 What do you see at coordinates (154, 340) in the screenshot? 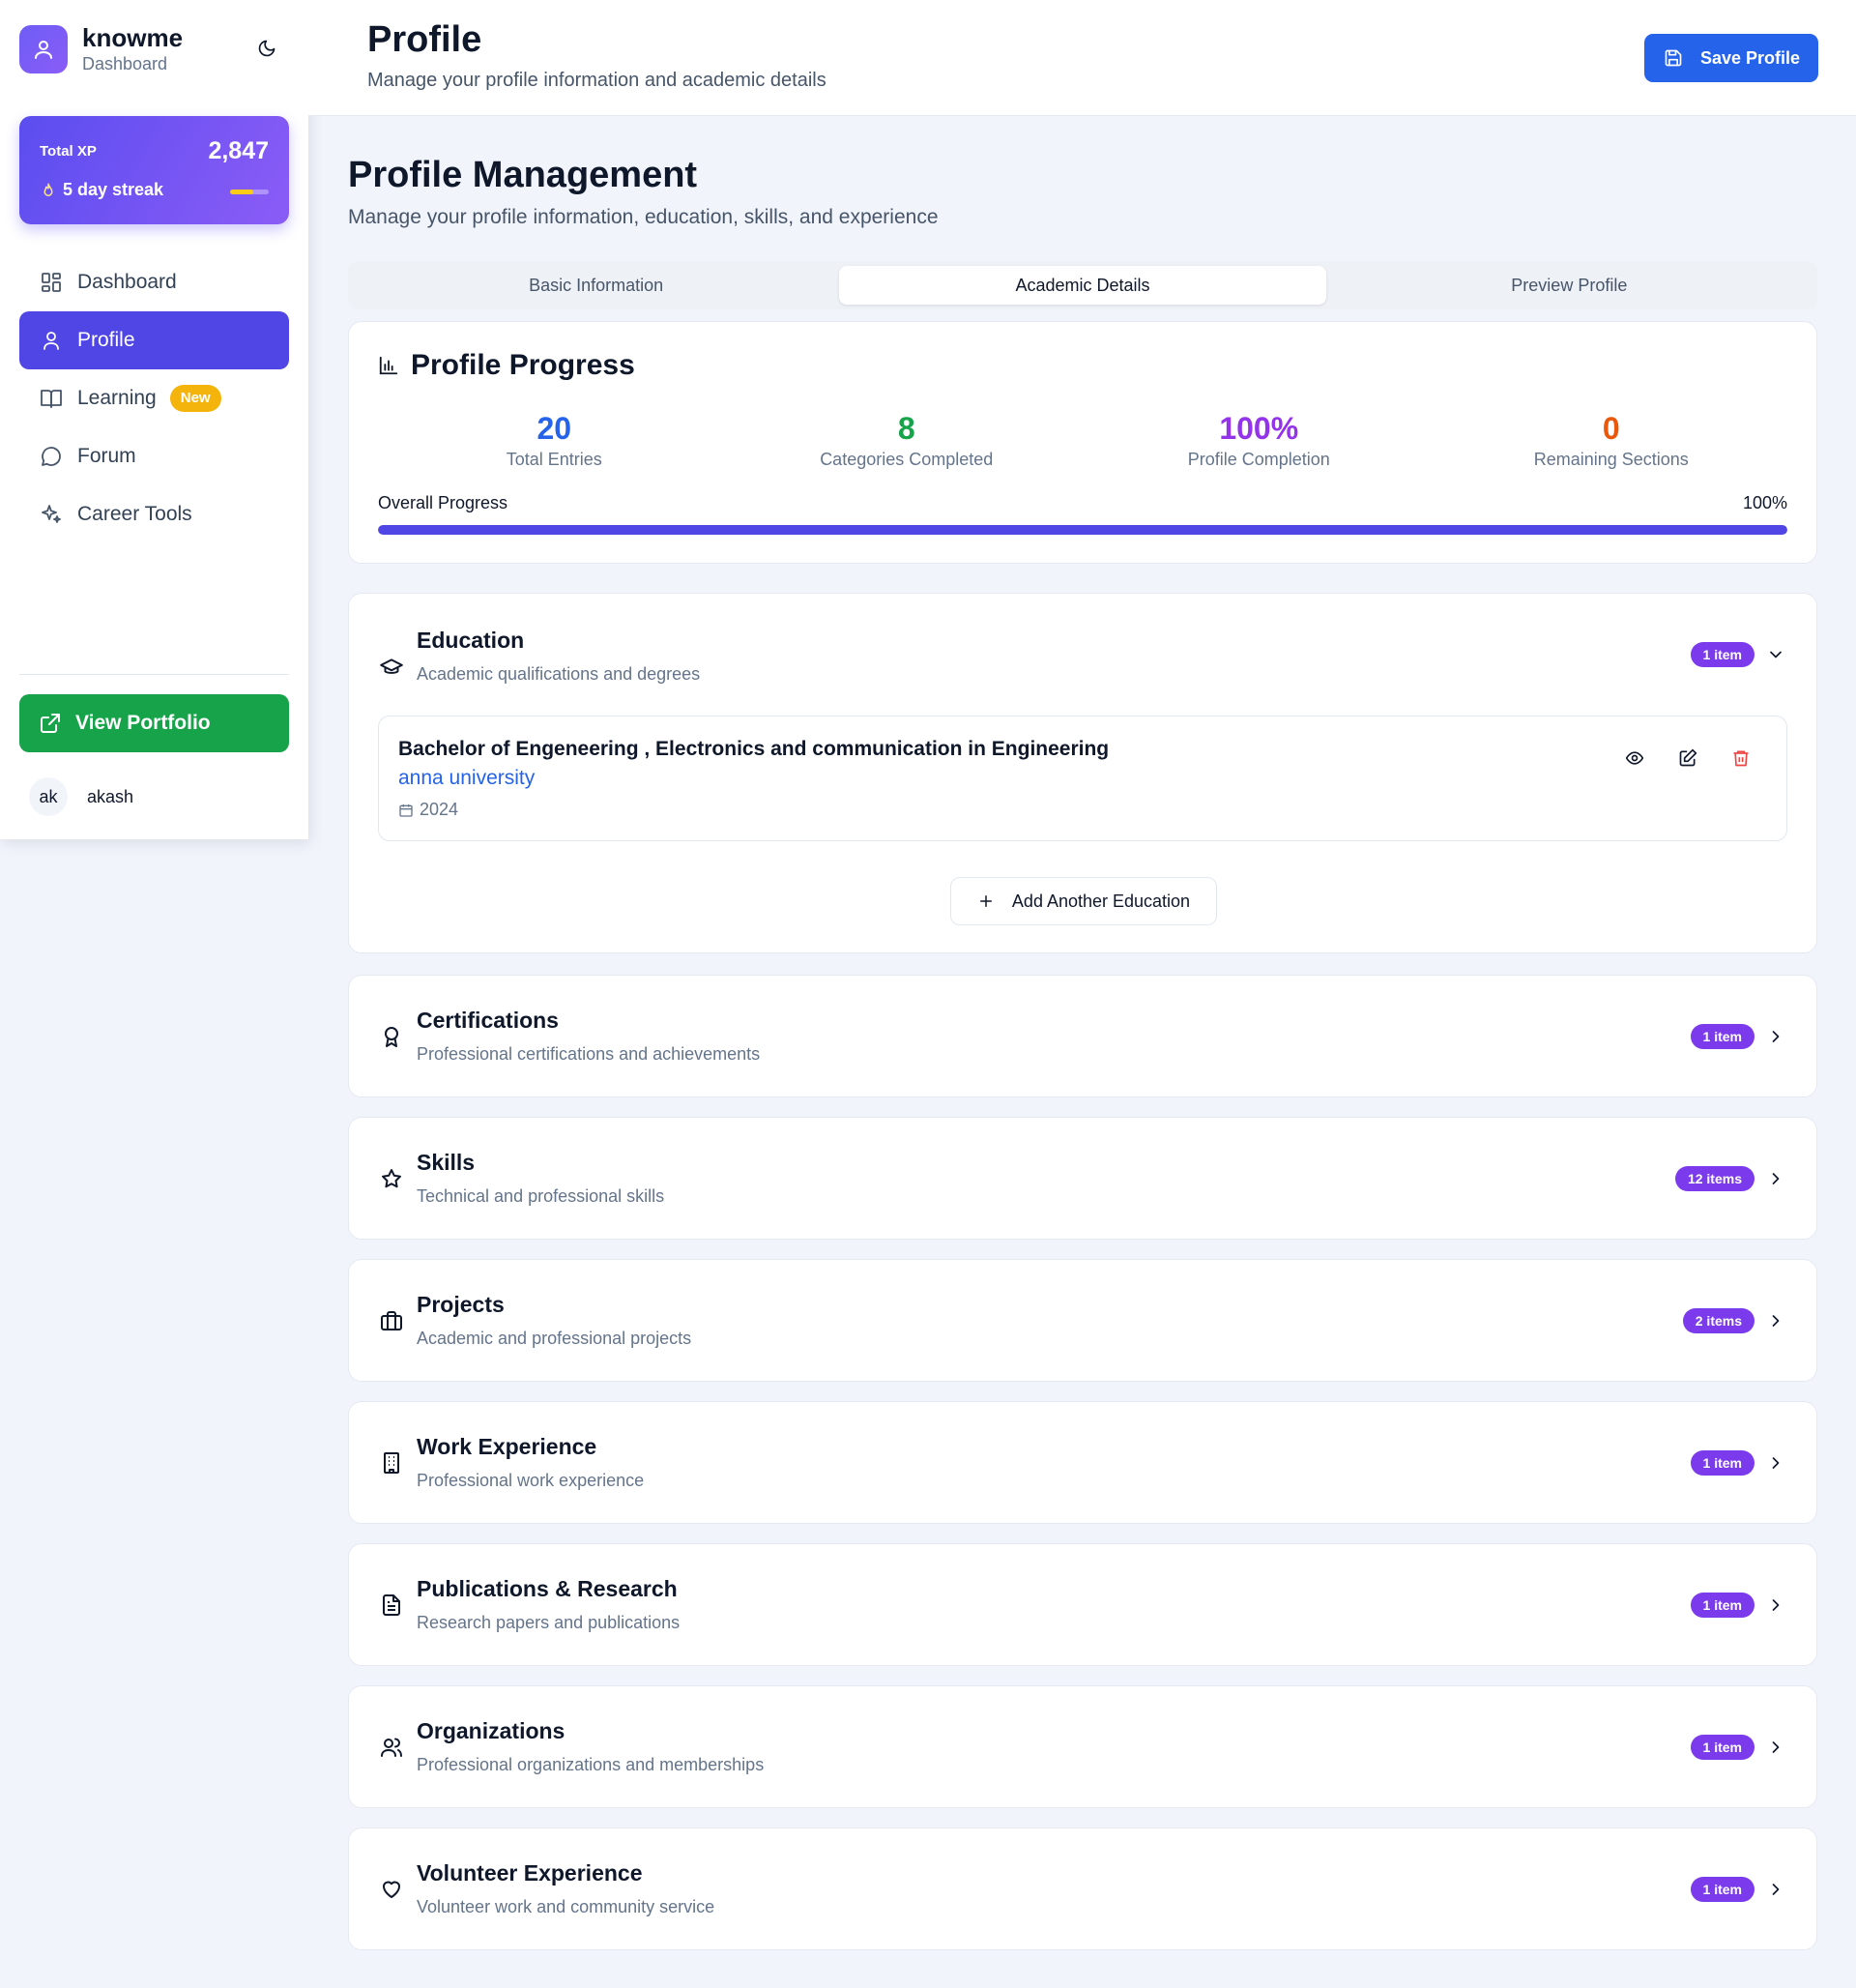
I see `sidebar-item-profile: Profile` at bounding box center [154, 340].